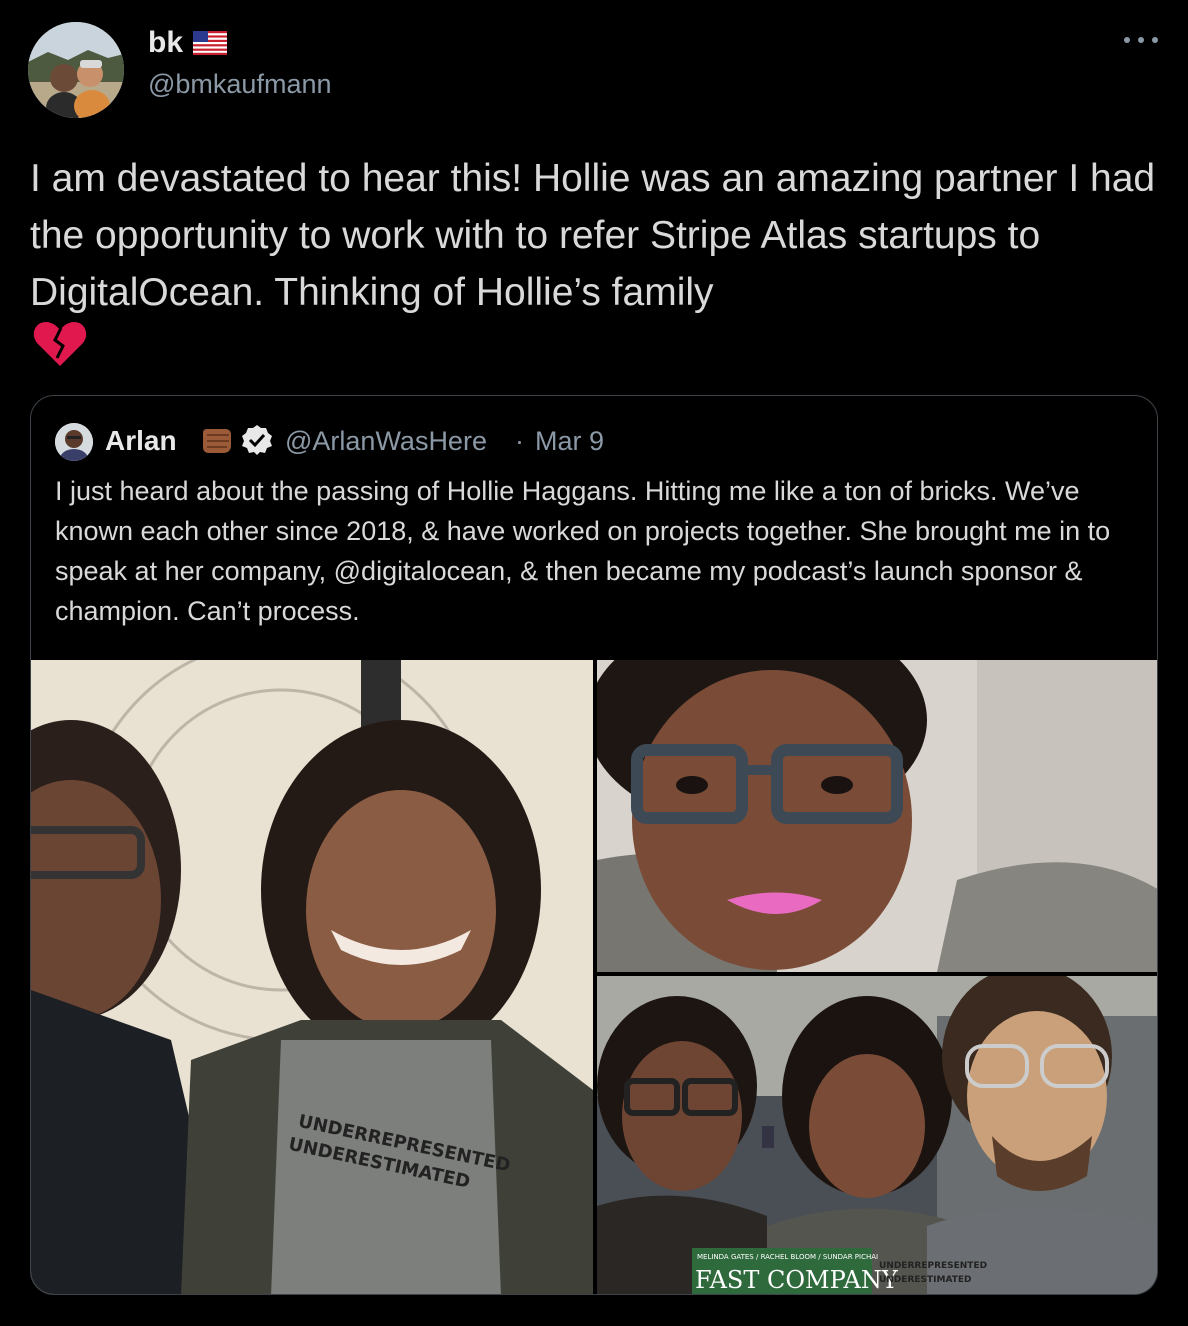 Image resolution: width=1188 pixels, height=1326 pixels. Describe the element at coordinates (569, 441) in the screenshot. I see `quoted-tweet-date: Mar 9` at that location.